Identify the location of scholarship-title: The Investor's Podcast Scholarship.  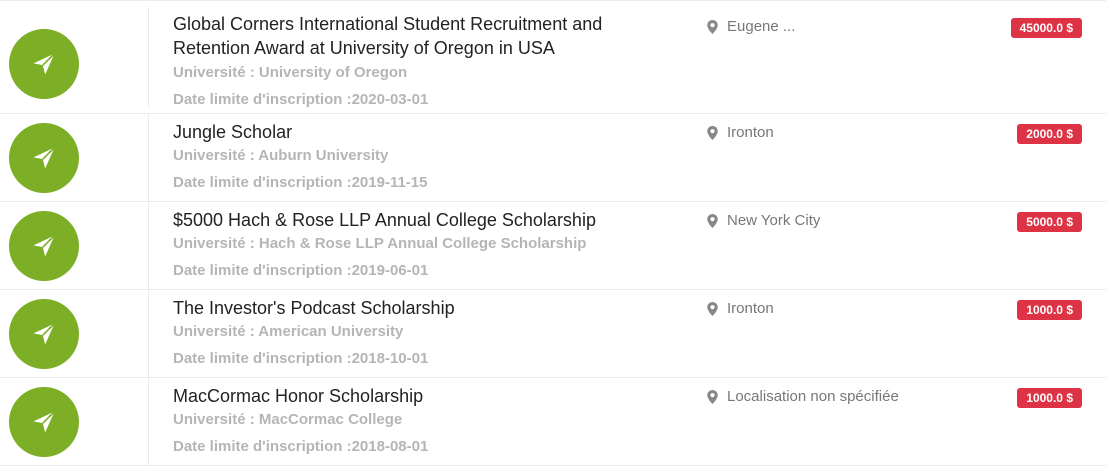
(408, 308).